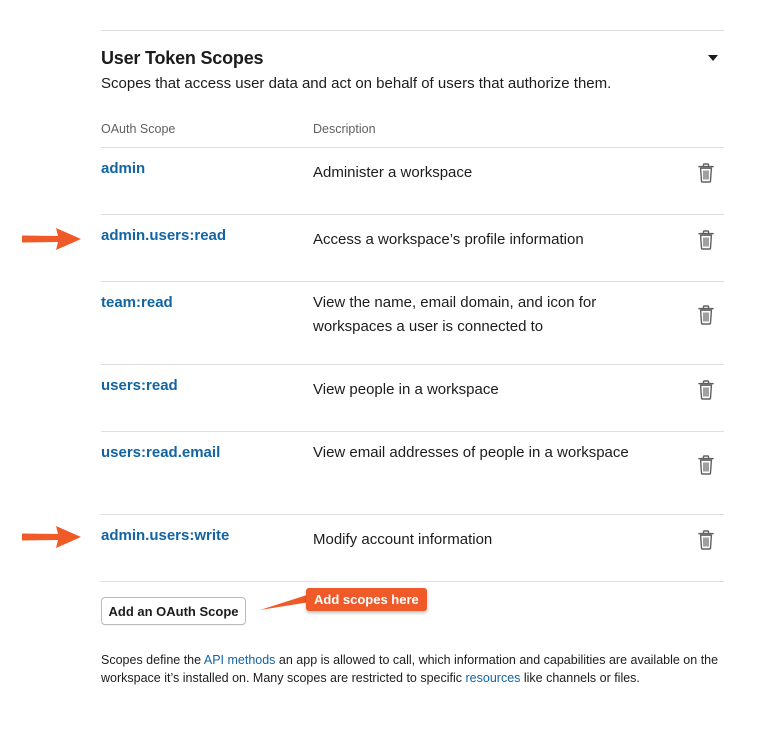 The image size is (775, 737). What do you see at coordinates (182, 58) in the screenshot?
I see `section-title: User Token Scopes` at bounding box center [182, 58].